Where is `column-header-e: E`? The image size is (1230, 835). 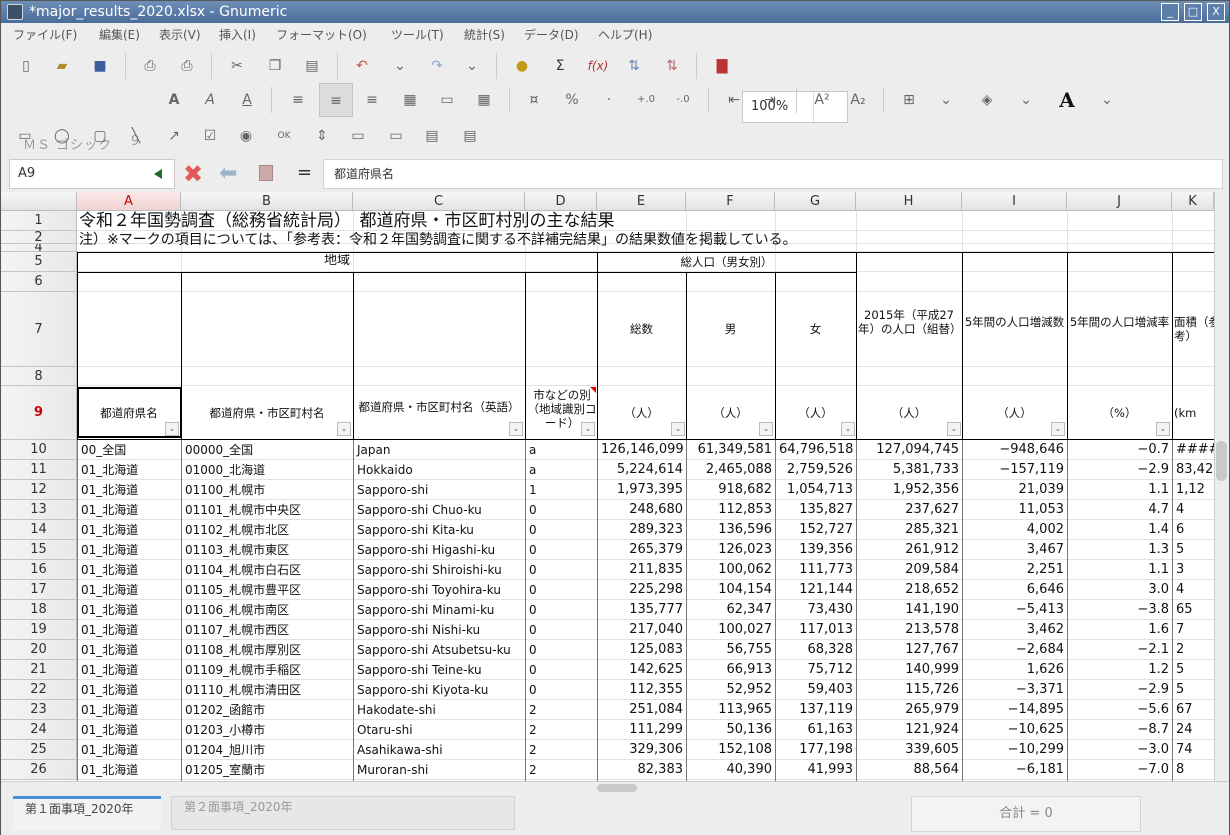
column-header-e: E is located at coordinates (641, 201).